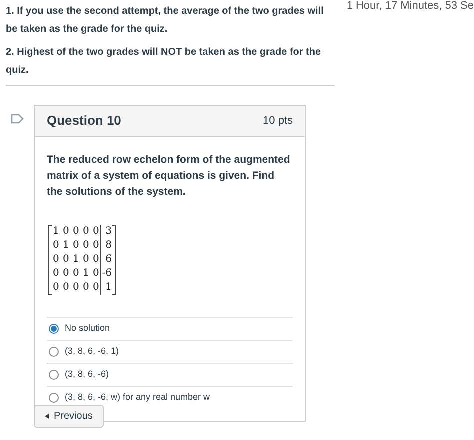  What do you see at coordinates (87, 375) in the screenshot?
I see `option-label: (3, 8, 6, -6)` at bounding box center [87, 375].